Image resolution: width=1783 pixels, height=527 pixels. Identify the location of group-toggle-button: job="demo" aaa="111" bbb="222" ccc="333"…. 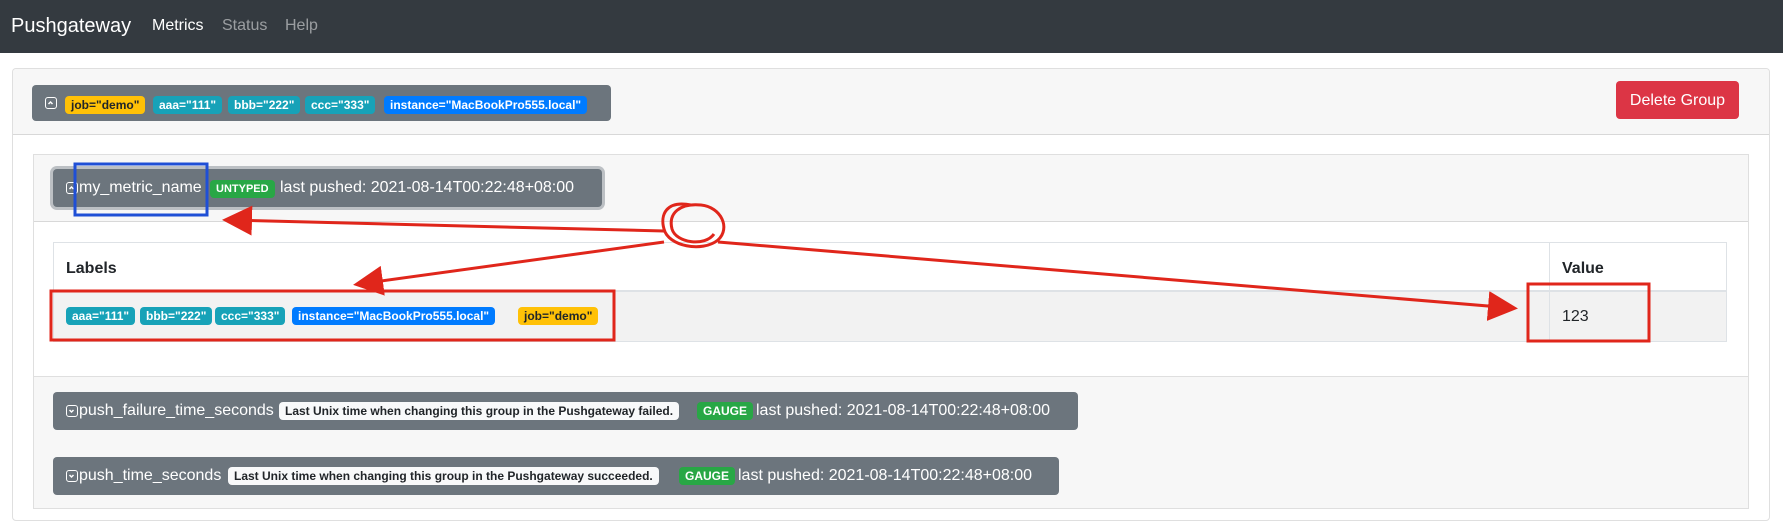
(321, 103).